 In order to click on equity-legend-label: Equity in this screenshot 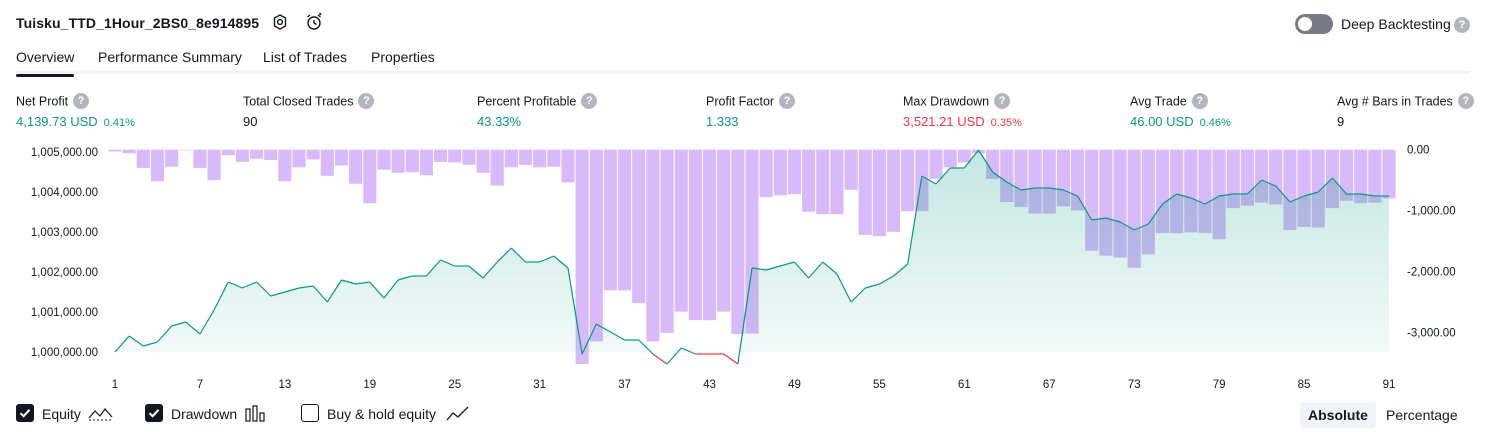, I will do `click(61, 414)`.